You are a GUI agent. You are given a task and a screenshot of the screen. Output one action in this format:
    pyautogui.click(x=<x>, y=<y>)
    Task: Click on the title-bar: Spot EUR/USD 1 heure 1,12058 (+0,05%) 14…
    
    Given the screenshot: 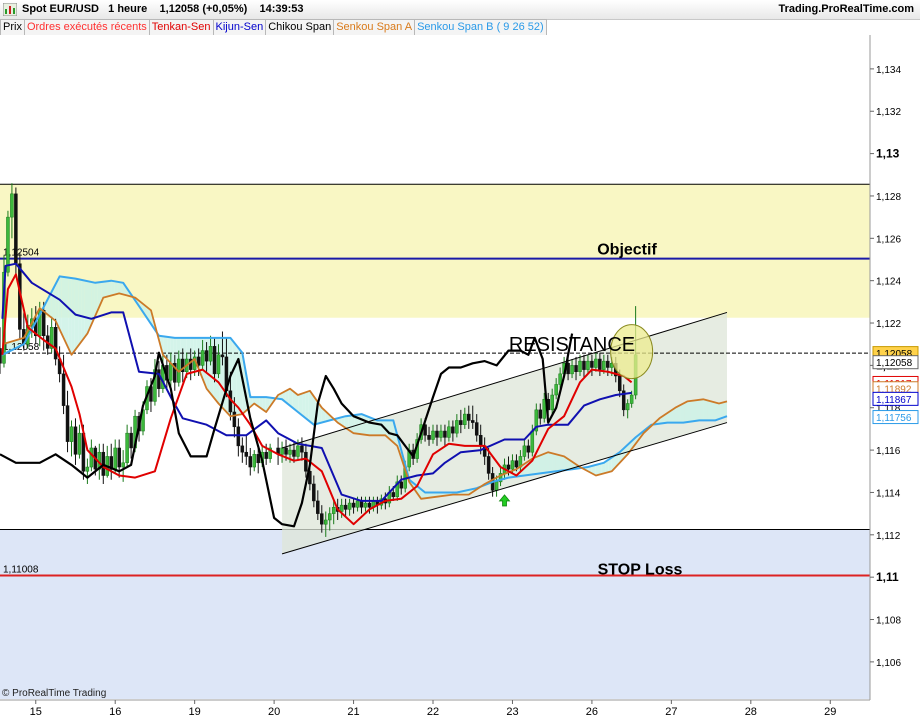 What is the action you would take?
    pyautogui.click(x=460, y=10)
    